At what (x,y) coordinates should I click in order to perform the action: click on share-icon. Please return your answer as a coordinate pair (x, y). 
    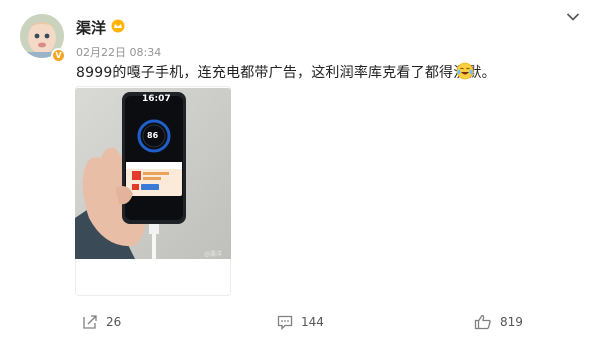
    Looking at the image, I should click on (90, 322).